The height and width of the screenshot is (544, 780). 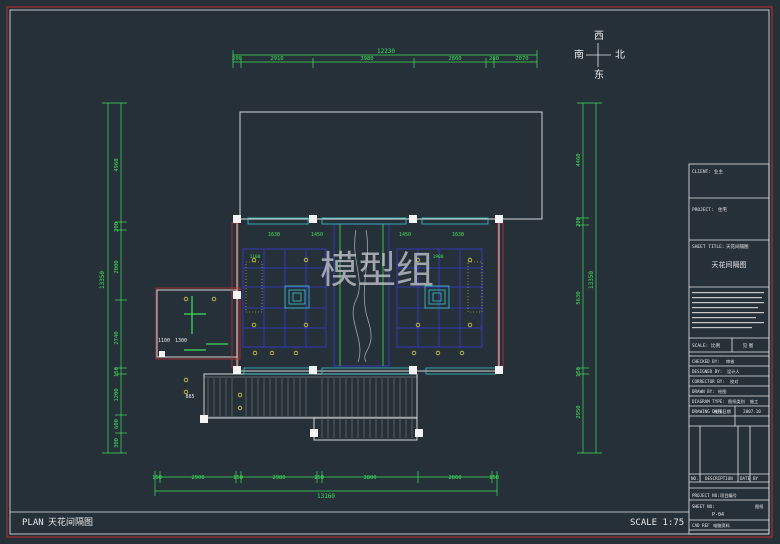 What do you see at coordinates (206, 323) in the screenshot?
I see `small-room-fixtures` at bounding box center [206, 323].